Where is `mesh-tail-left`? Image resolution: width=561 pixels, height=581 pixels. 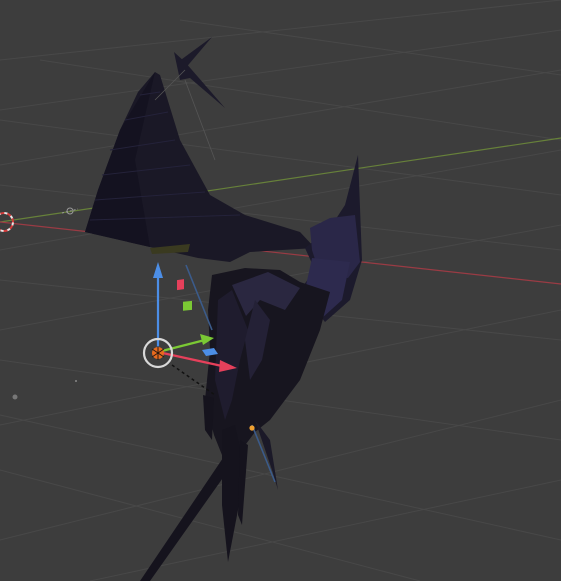 mesh-tail-left is located at coordinates (186, 518).